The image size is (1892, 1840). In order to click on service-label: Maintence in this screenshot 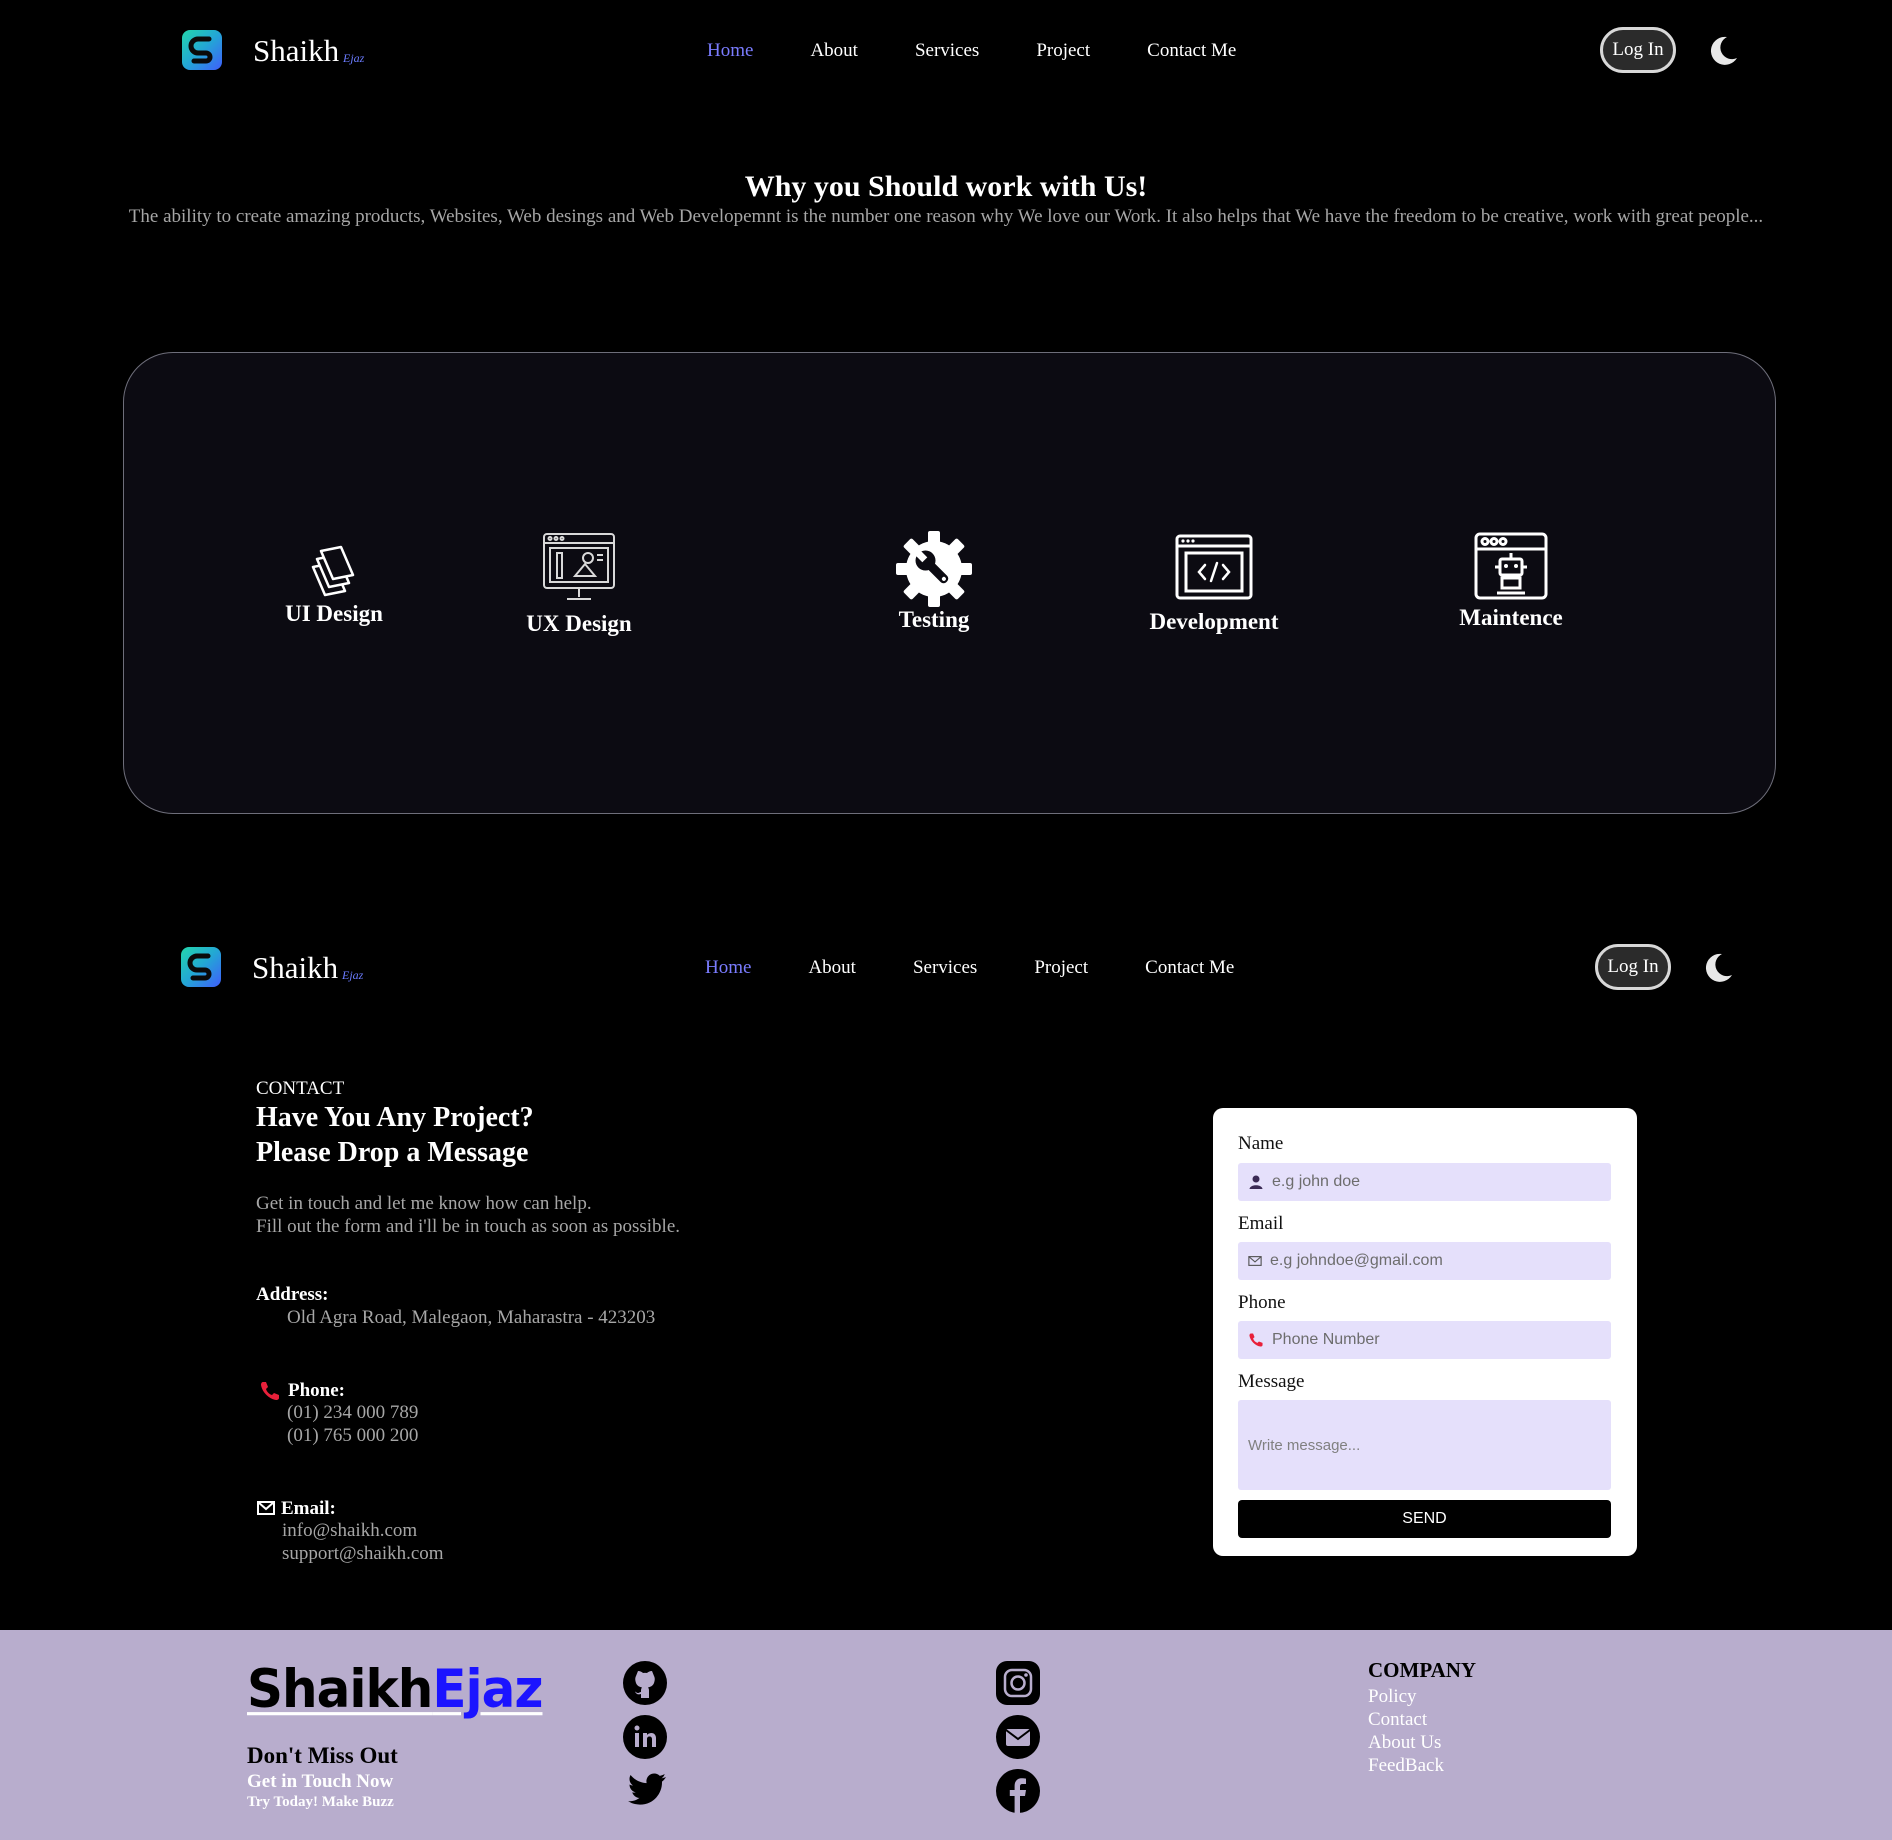, I will do `click(1511, 617)`.